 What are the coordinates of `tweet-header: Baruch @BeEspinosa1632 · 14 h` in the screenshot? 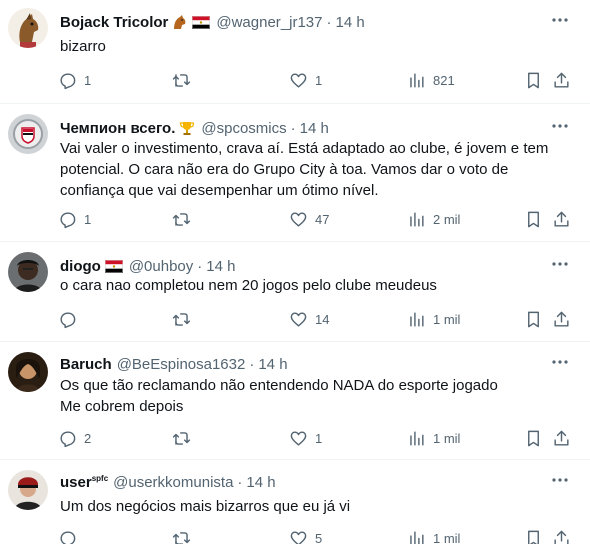 It's located at (174, 364).